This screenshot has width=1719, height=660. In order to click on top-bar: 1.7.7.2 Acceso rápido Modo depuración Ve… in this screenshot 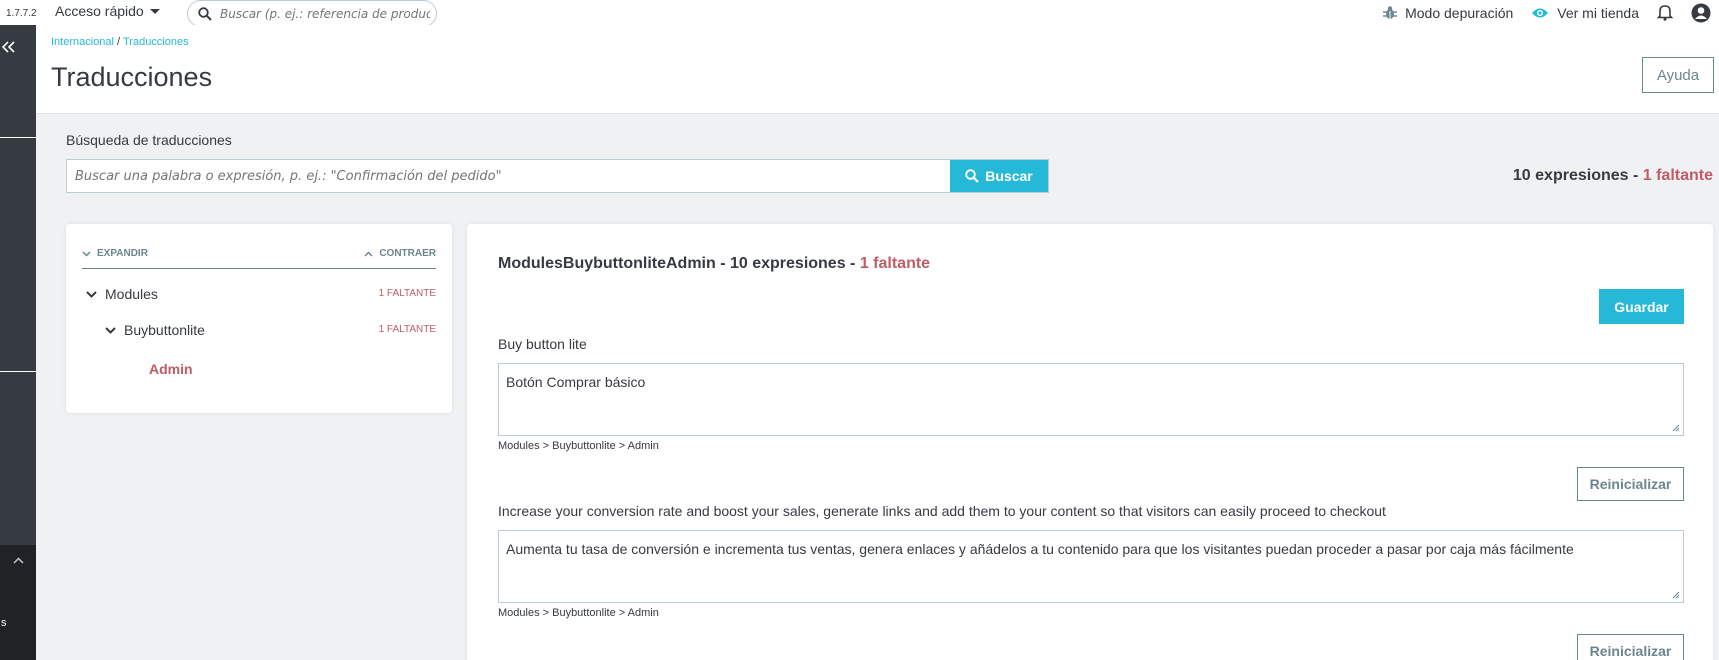, I will do `click(859, 13)`.